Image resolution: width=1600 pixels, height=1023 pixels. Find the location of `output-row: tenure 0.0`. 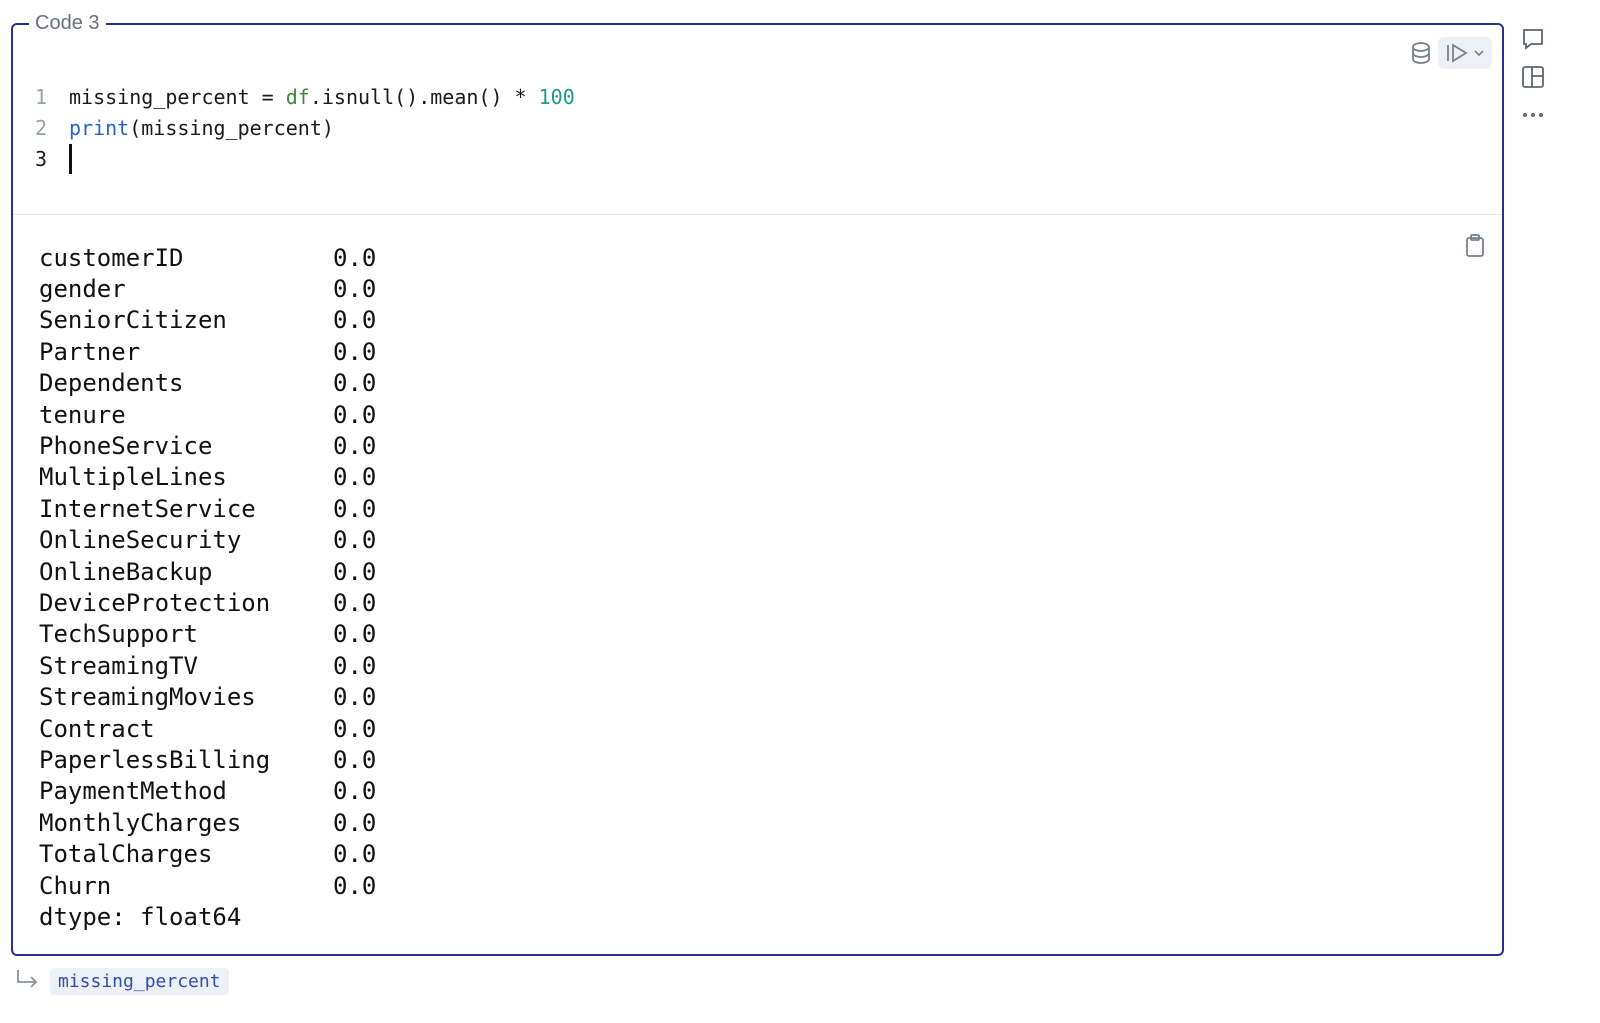

output-row: tenure 0.0 is located at coordinates (207, 414).